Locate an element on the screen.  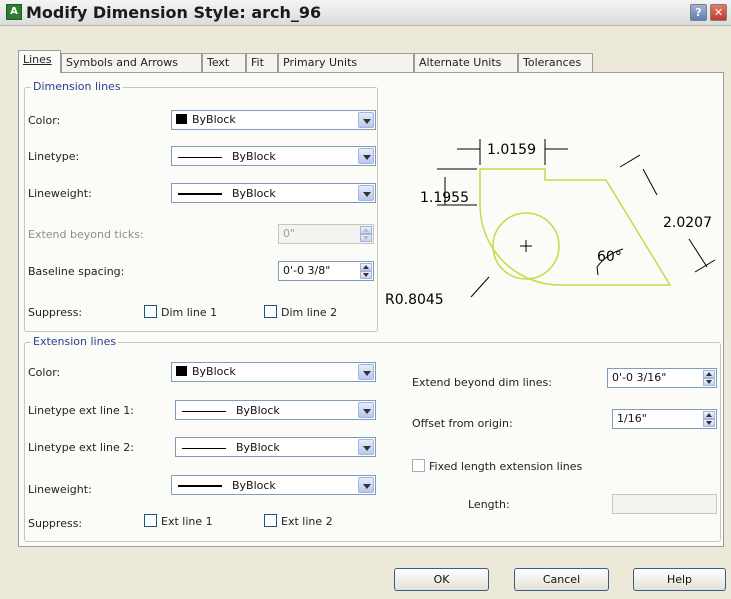
ext-linetype2-select: ByBlock is located at coordinates (275, 447).